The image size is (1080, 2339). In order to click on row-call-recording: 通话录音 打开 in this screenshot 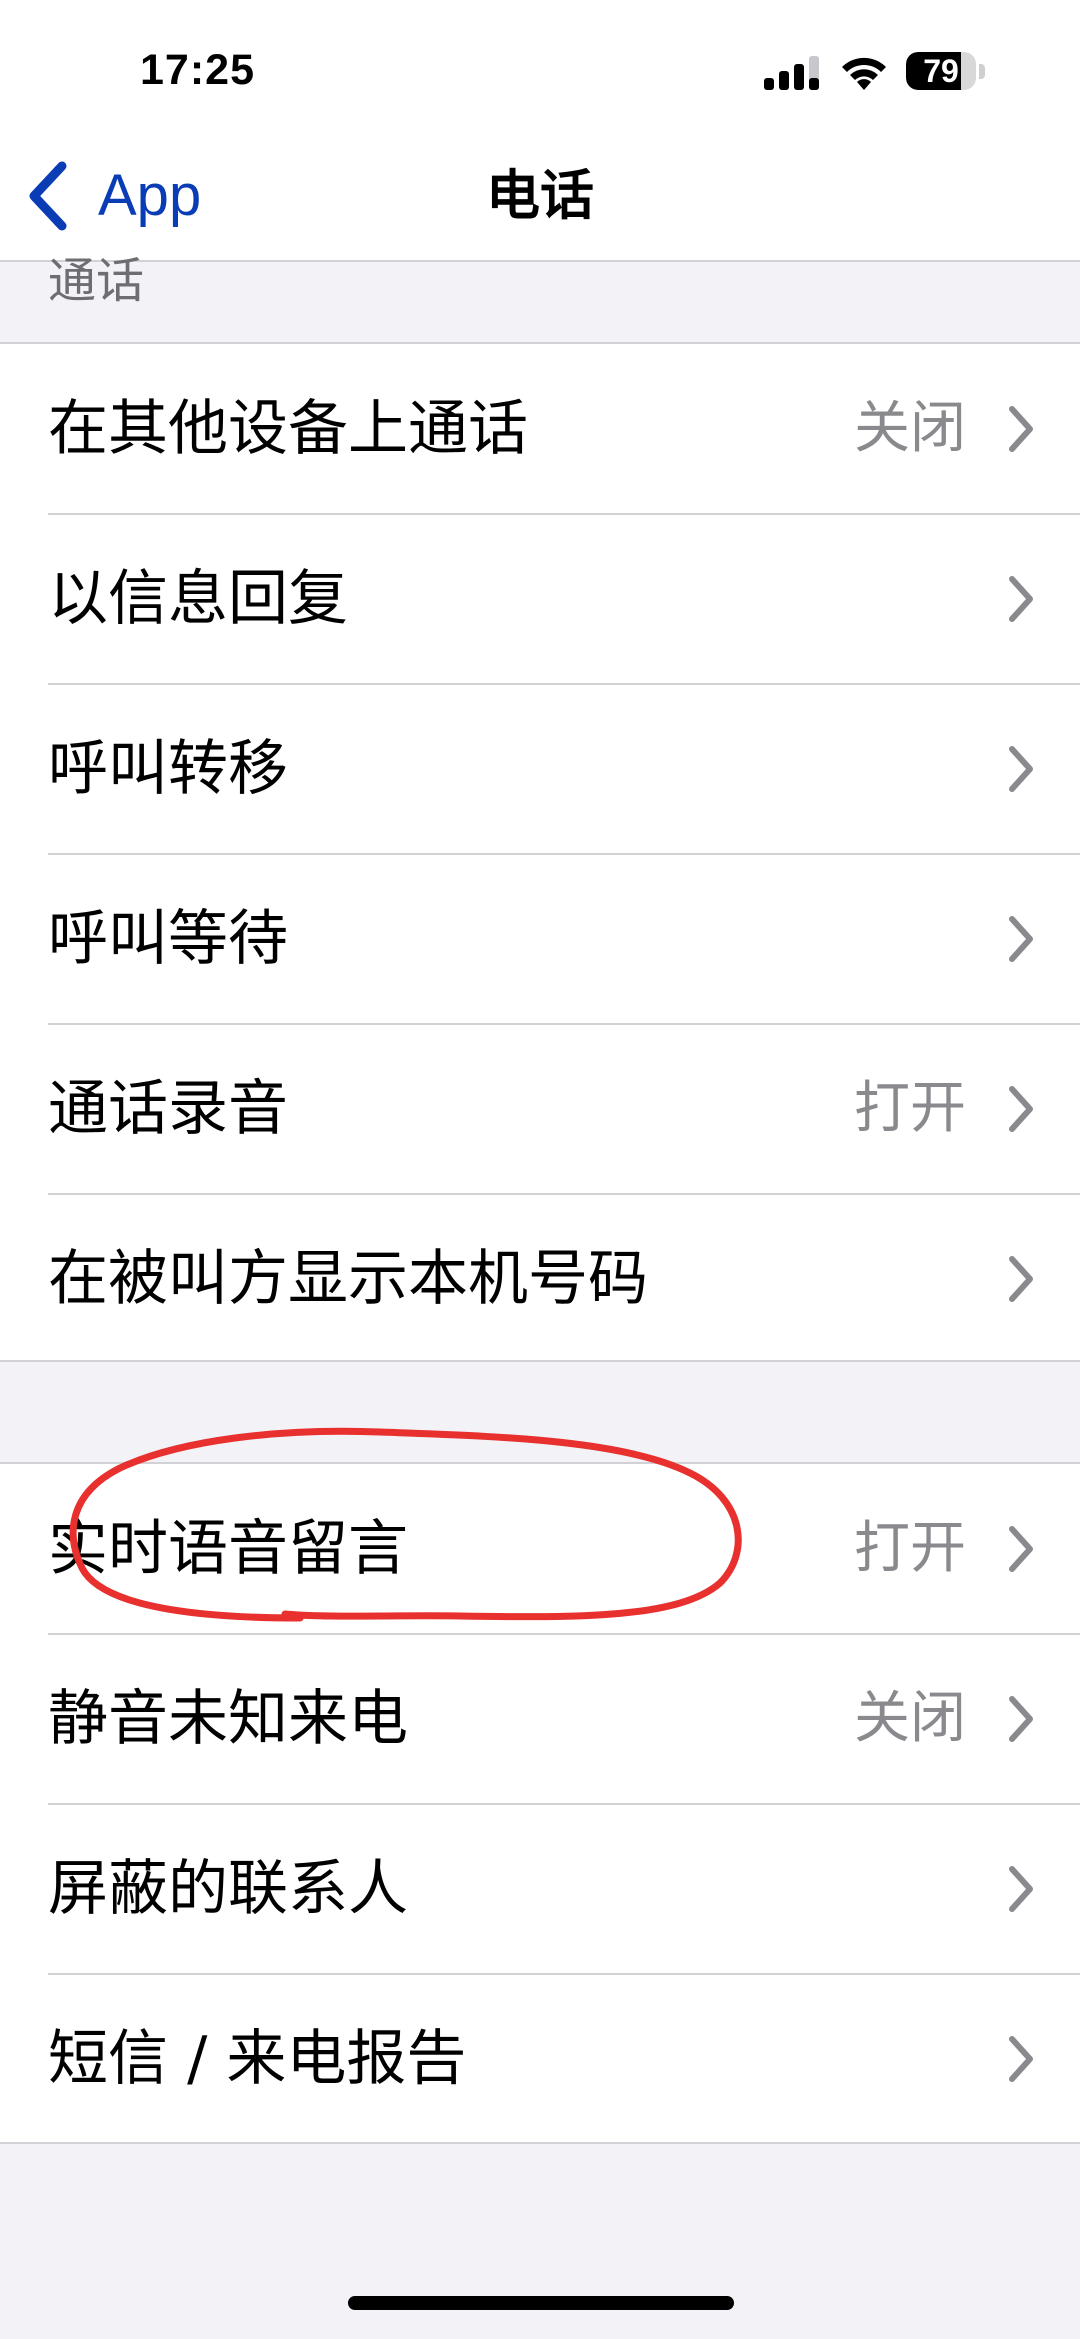, I will do `click(540, 1108)`.